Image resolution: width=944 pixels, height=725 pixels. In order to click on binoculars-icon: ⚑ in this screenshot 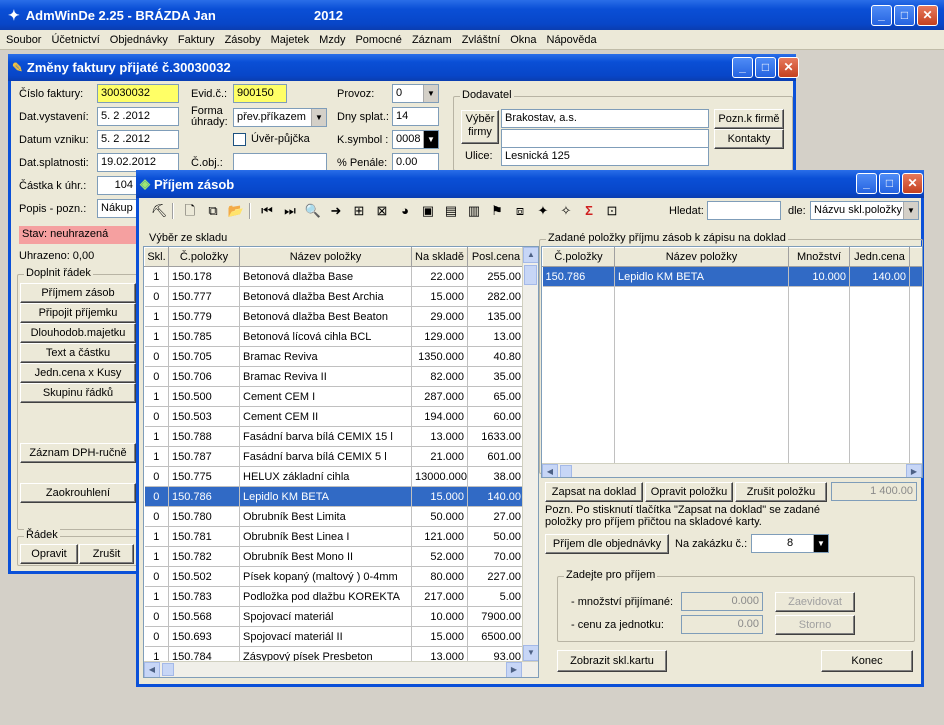, I will do `click(497, 211)`.